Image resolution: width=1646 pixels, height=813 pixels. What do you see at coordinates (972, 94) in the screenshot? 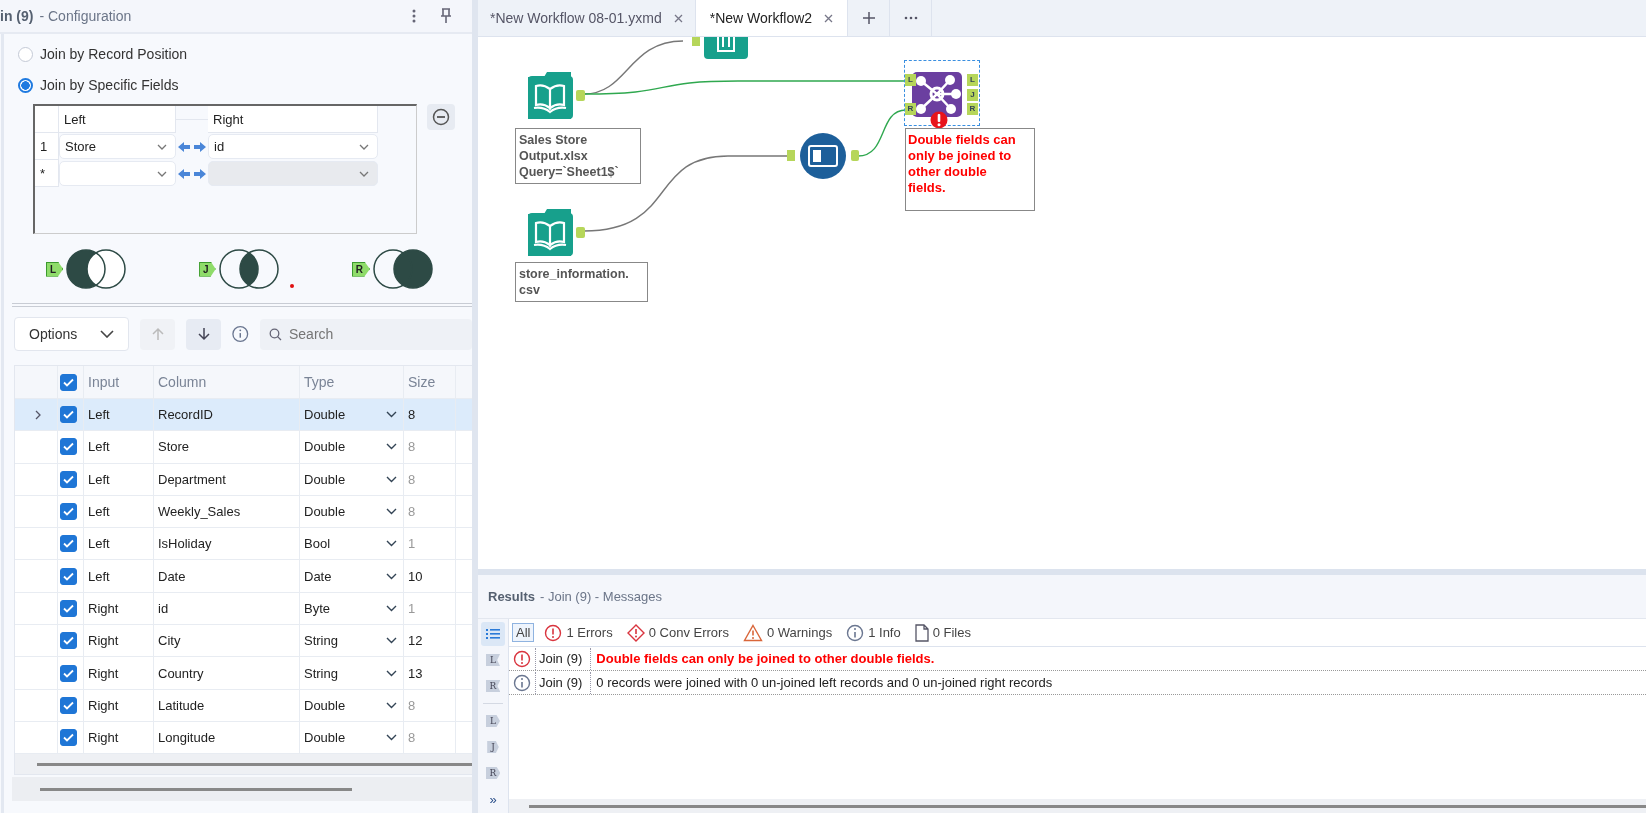
I see `output-anchor: J` at bounding box center [972, 94].